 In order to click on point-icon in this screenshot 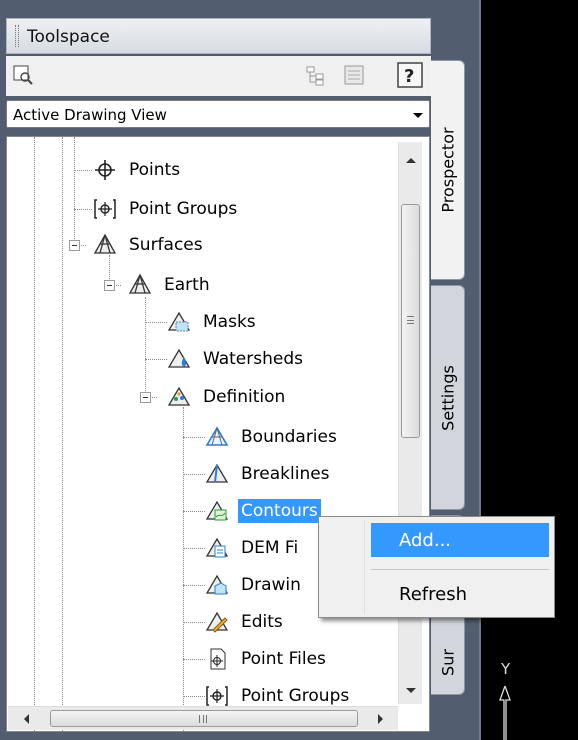, I will do `click(105, 170)`.